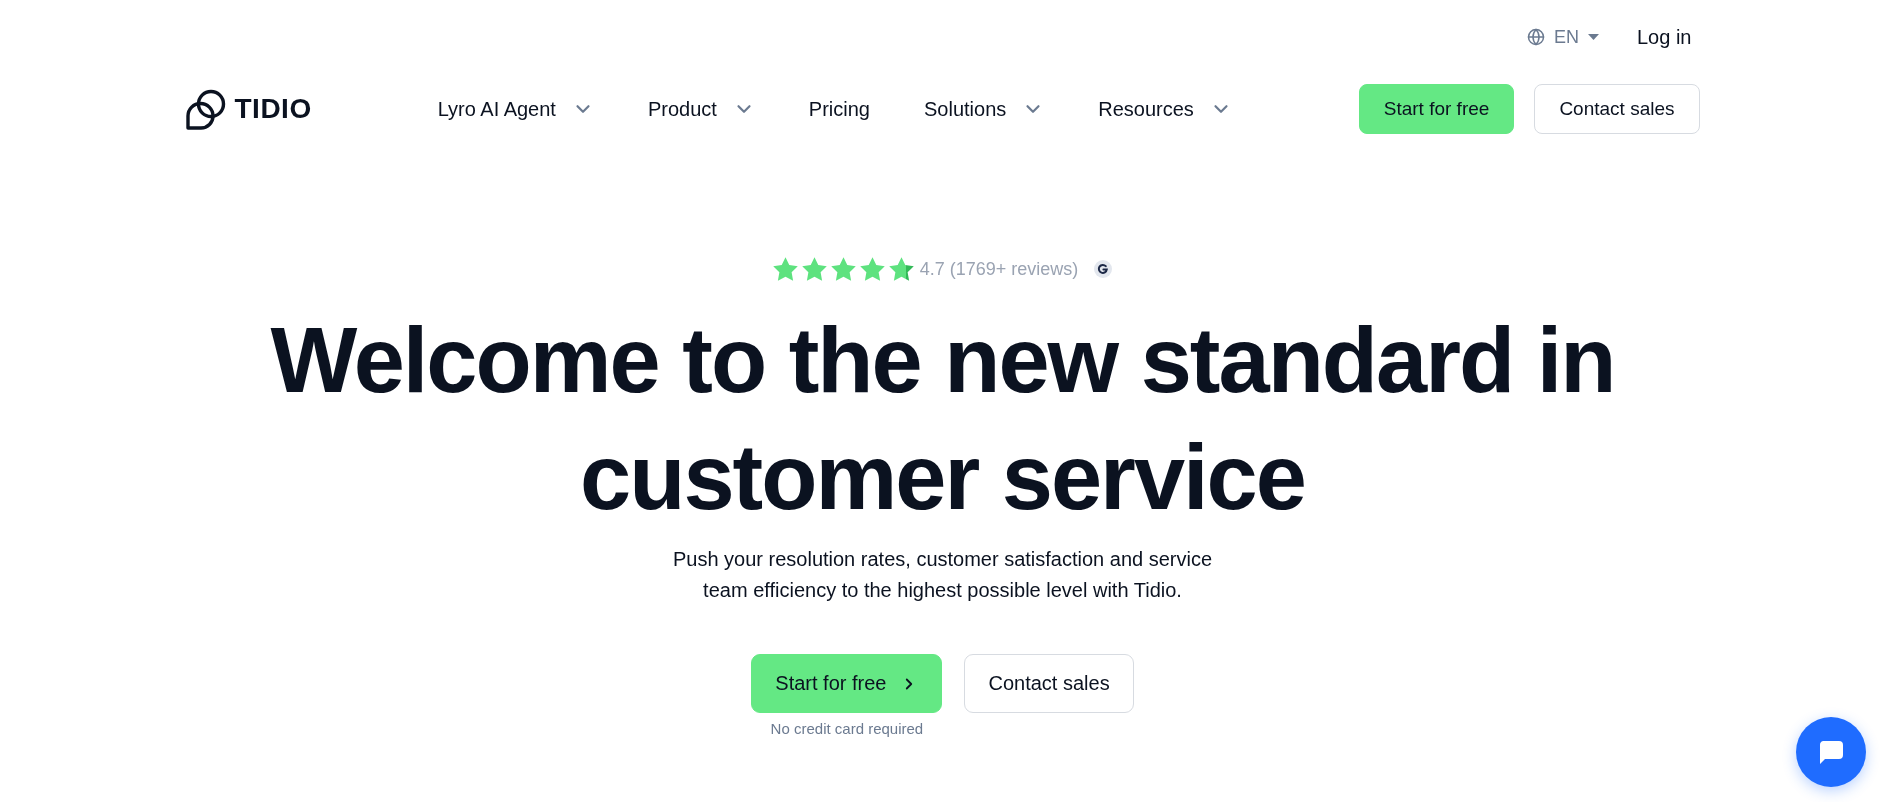 This screenshot has height=802, width=1885. I want to click on language-selector: EN, so click(1563, 37).